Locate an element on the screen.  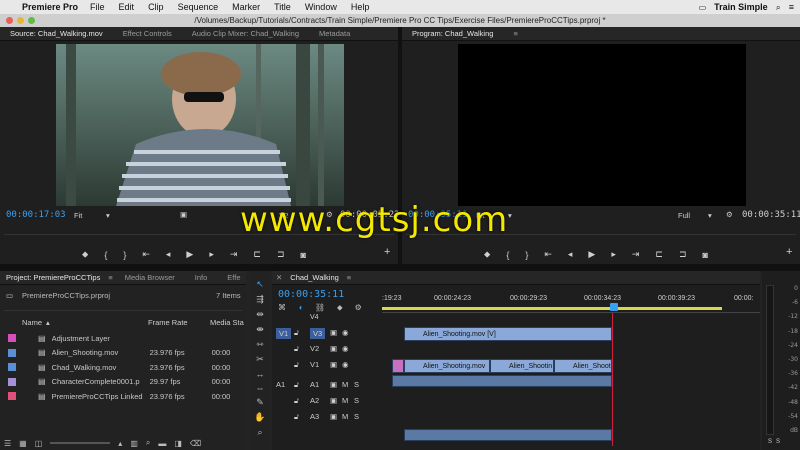
go-to-out-icon: ⇥ is located at coordinates (636, 254).